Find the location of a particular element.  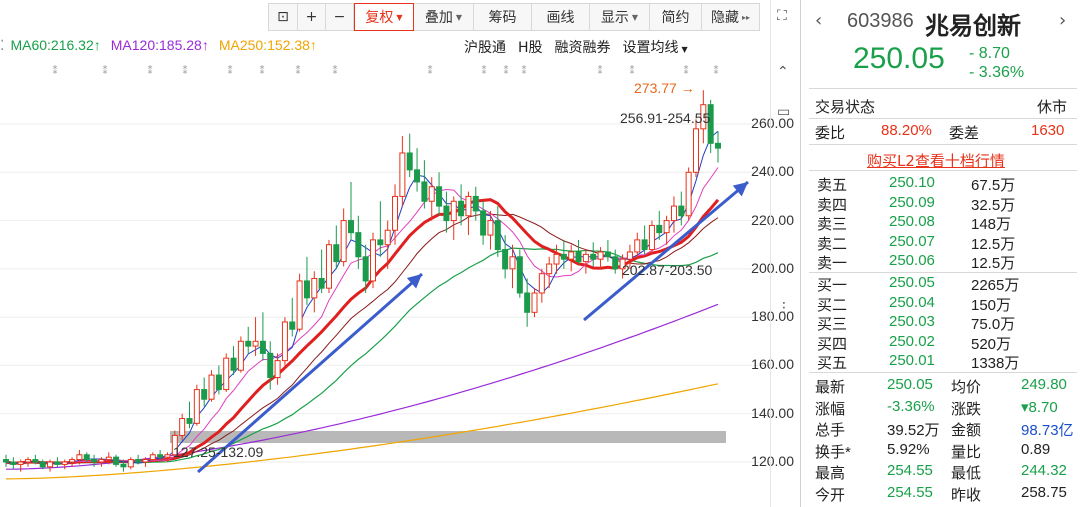

ask-price: 250.07 is located at coordinates (912, 241).